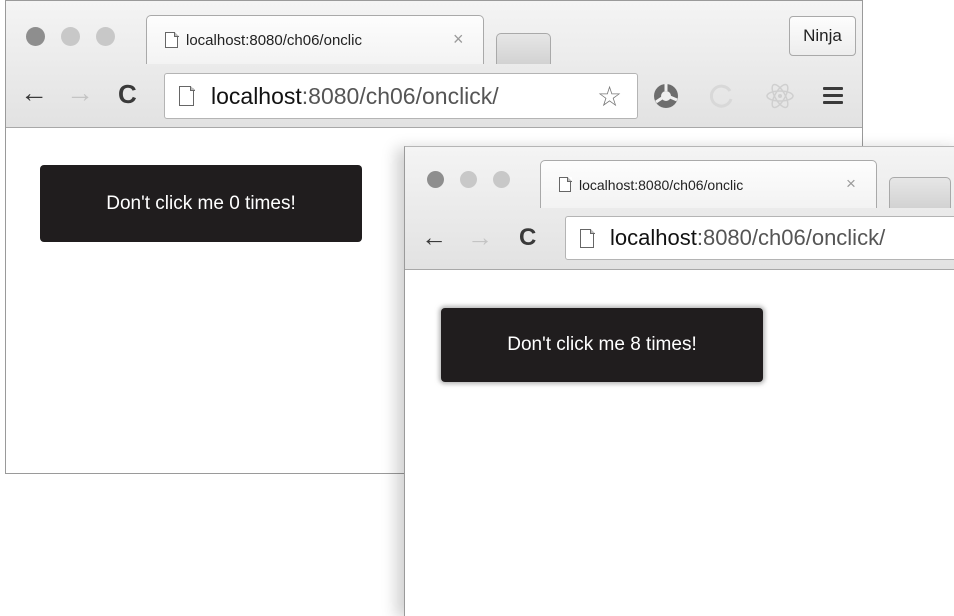  What do you see at coordinates (833, 97) in the screenshot?
I see `hamburger-menu-icon` at bounding box center [833, 97].